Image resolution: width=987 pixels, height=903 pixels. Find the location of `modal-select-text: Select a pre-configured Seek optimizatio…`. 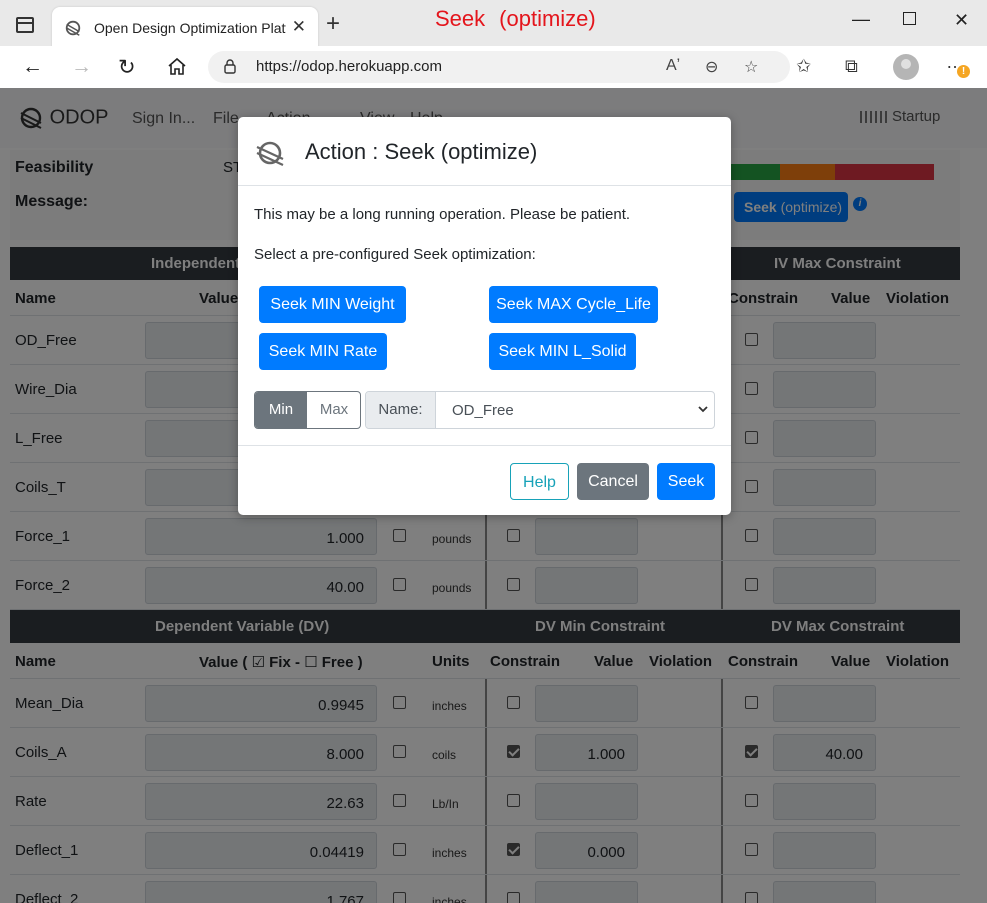

modal-select-text: Select a pre-configured Seek optimizatio… is located at coordinates (395, 254).